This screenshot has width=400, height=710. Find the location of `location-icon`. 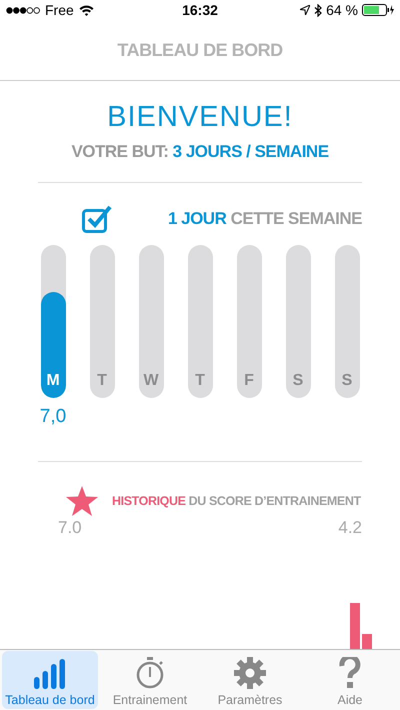

location-icon is located at coordinates (305, 10).